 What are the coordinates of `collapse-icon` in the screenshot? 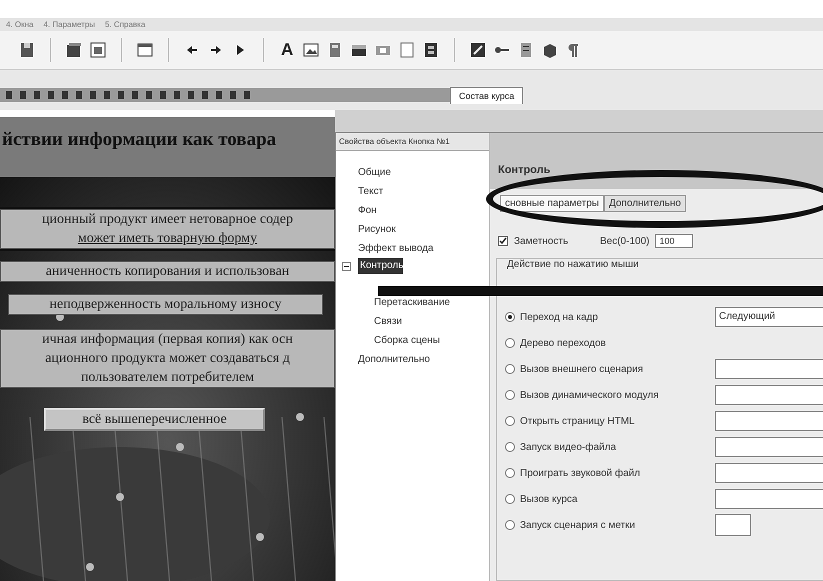 It's located at (346, 266).